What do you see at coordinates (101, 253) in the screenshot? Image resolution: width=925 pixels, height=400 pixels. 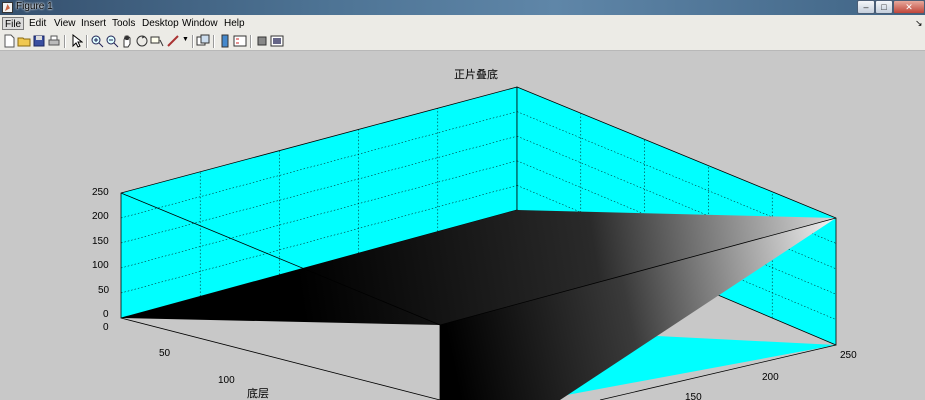 I see `z-axis-ticks: 250 200 150 100 50 0` at bounding box center [101, 253].